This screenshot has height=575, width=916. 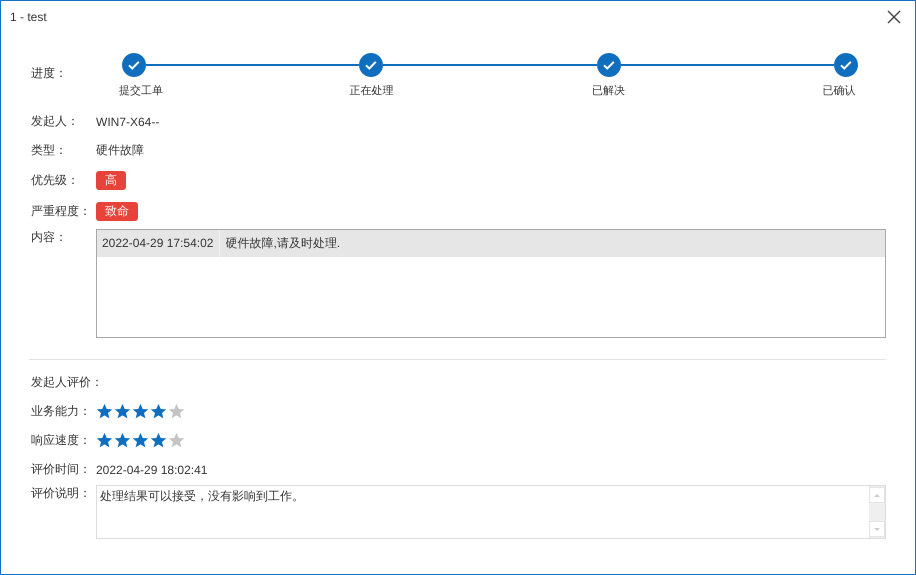 What do you see at coordinates (877, 495) in the screenshot?
I see `scroll-up-icon` at bounding box center [877, 495].